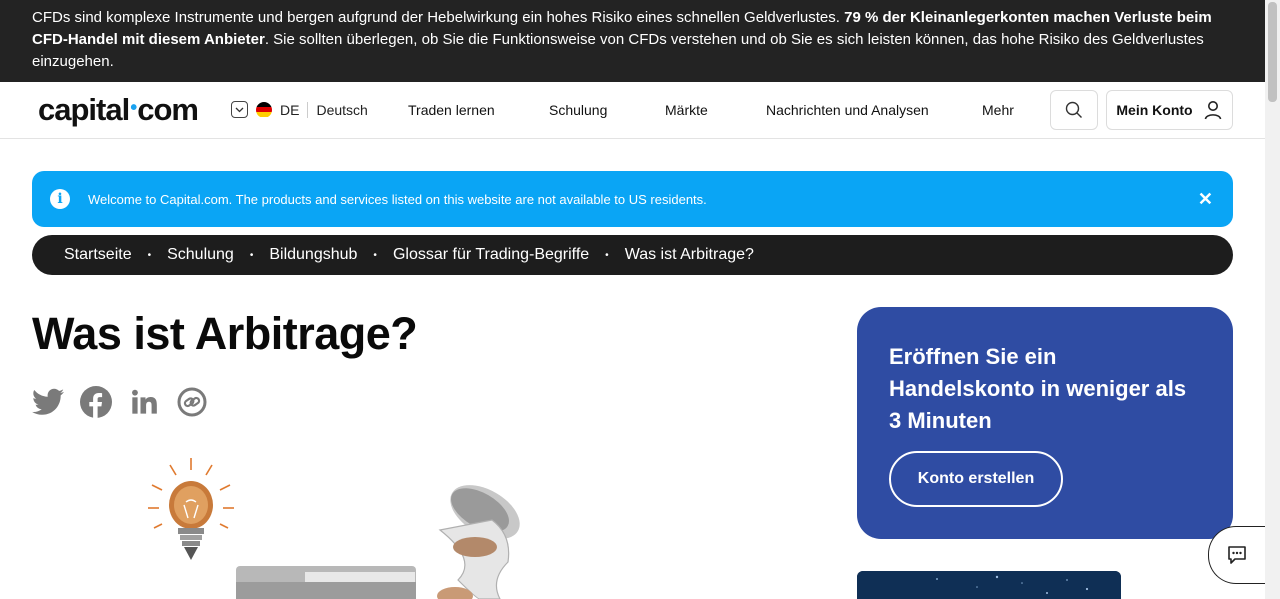  What do you see at coordinates (96, 402) in the screenshot?
I see `facebook-icon` at bounding box center [96, 402].